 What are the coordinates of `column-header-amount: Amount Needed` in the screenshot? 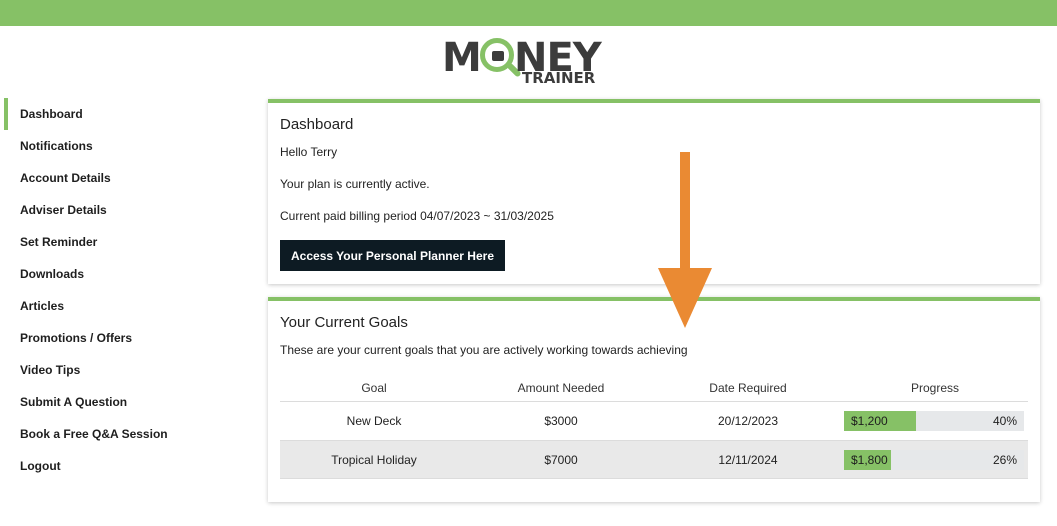 It's located at (561, 388).